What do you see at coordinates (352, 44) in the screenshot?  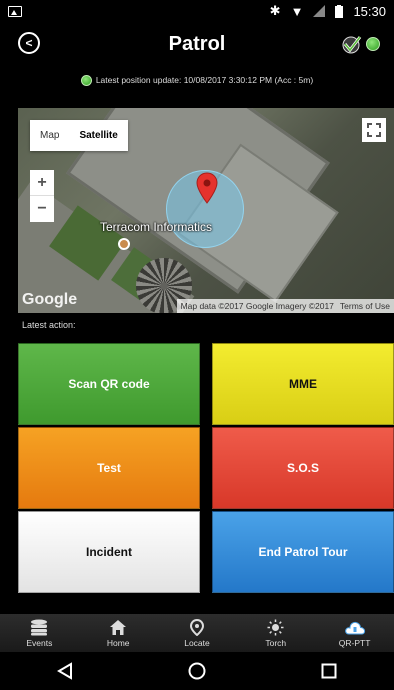 I see `check-shield-icon` at bounding box center [352, 44].